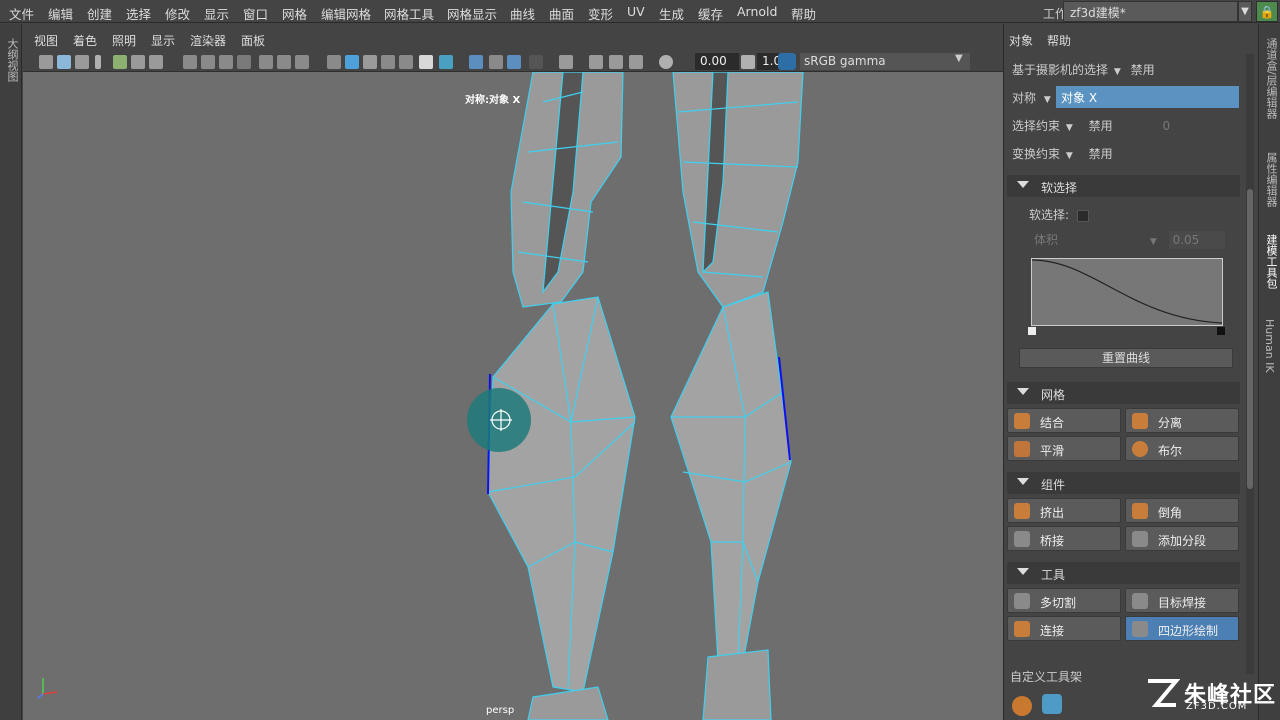  What do you see at coordinates (1143, 70) in the screenshot?
I see `camera-select-value: 禁用` at bounding box center [1143, 70].